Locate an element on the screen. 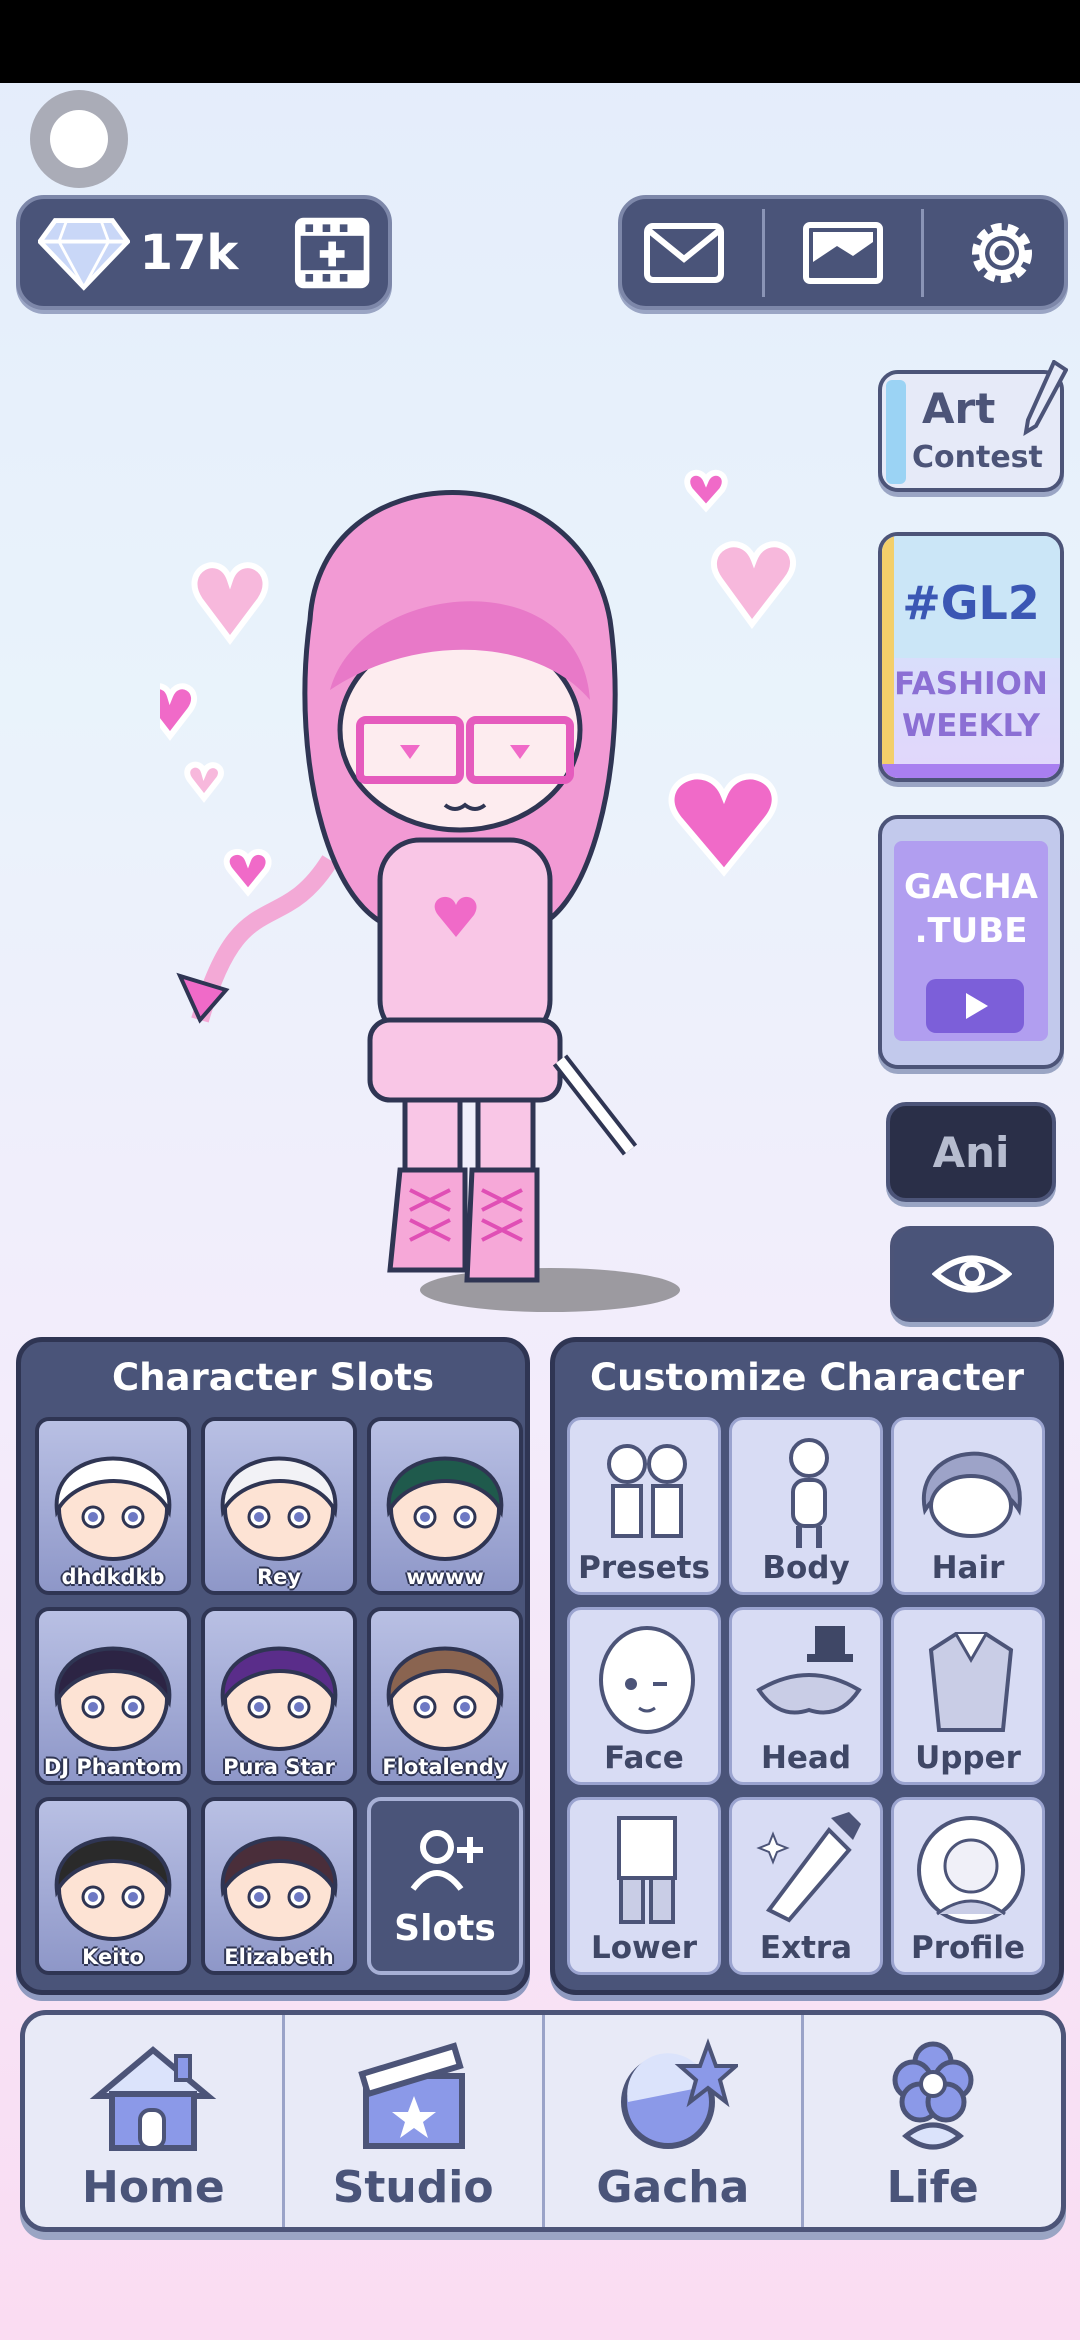  customize-body-button: Body is located at coordinates (806, 1506).